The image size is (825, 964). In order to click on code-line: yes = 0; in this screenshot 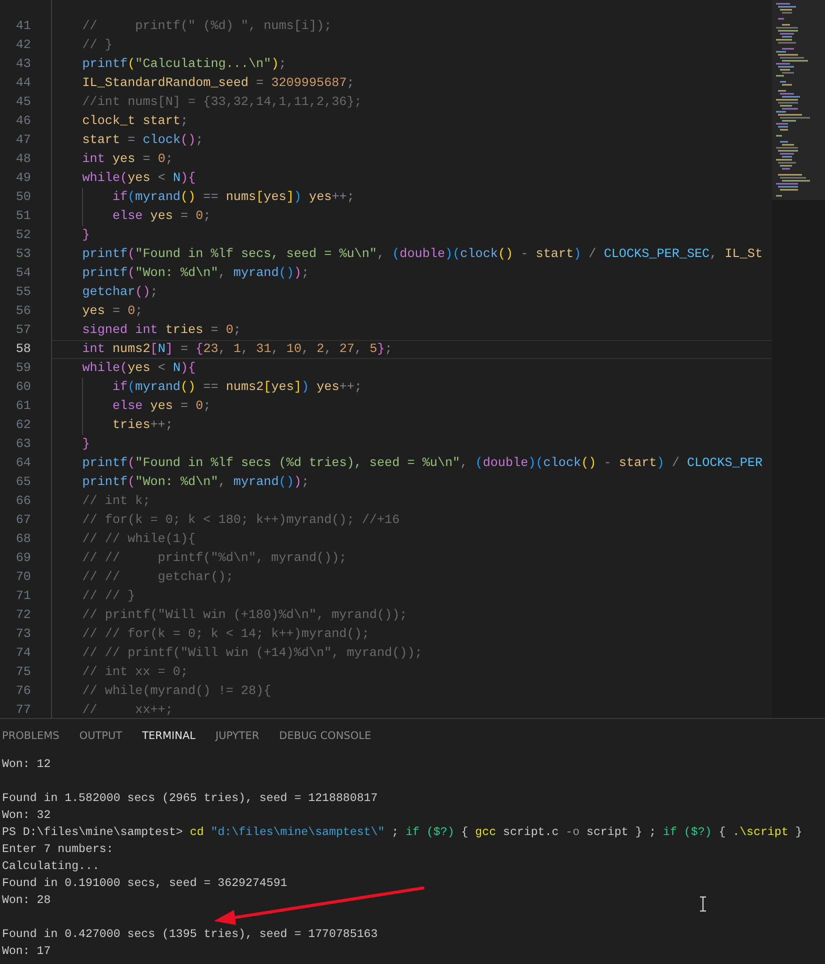, I will do `click(112, 311)`.